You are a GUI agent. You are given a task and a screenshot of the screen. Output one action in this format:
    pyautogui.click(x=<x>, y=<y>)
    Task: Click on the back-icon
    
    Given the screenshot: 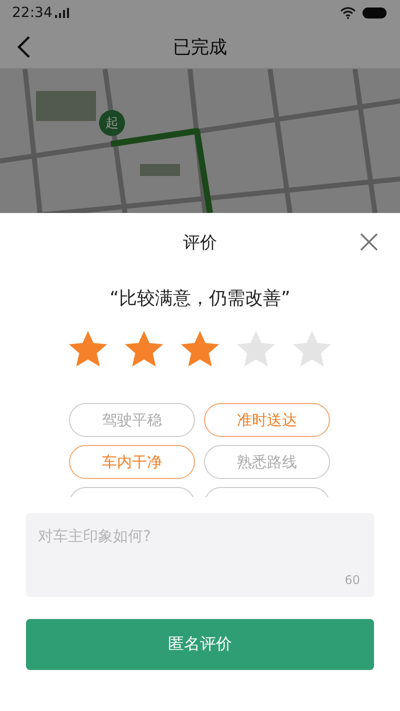 What is the action you would take?
    pyautogui.click(x=24, y=47)
    